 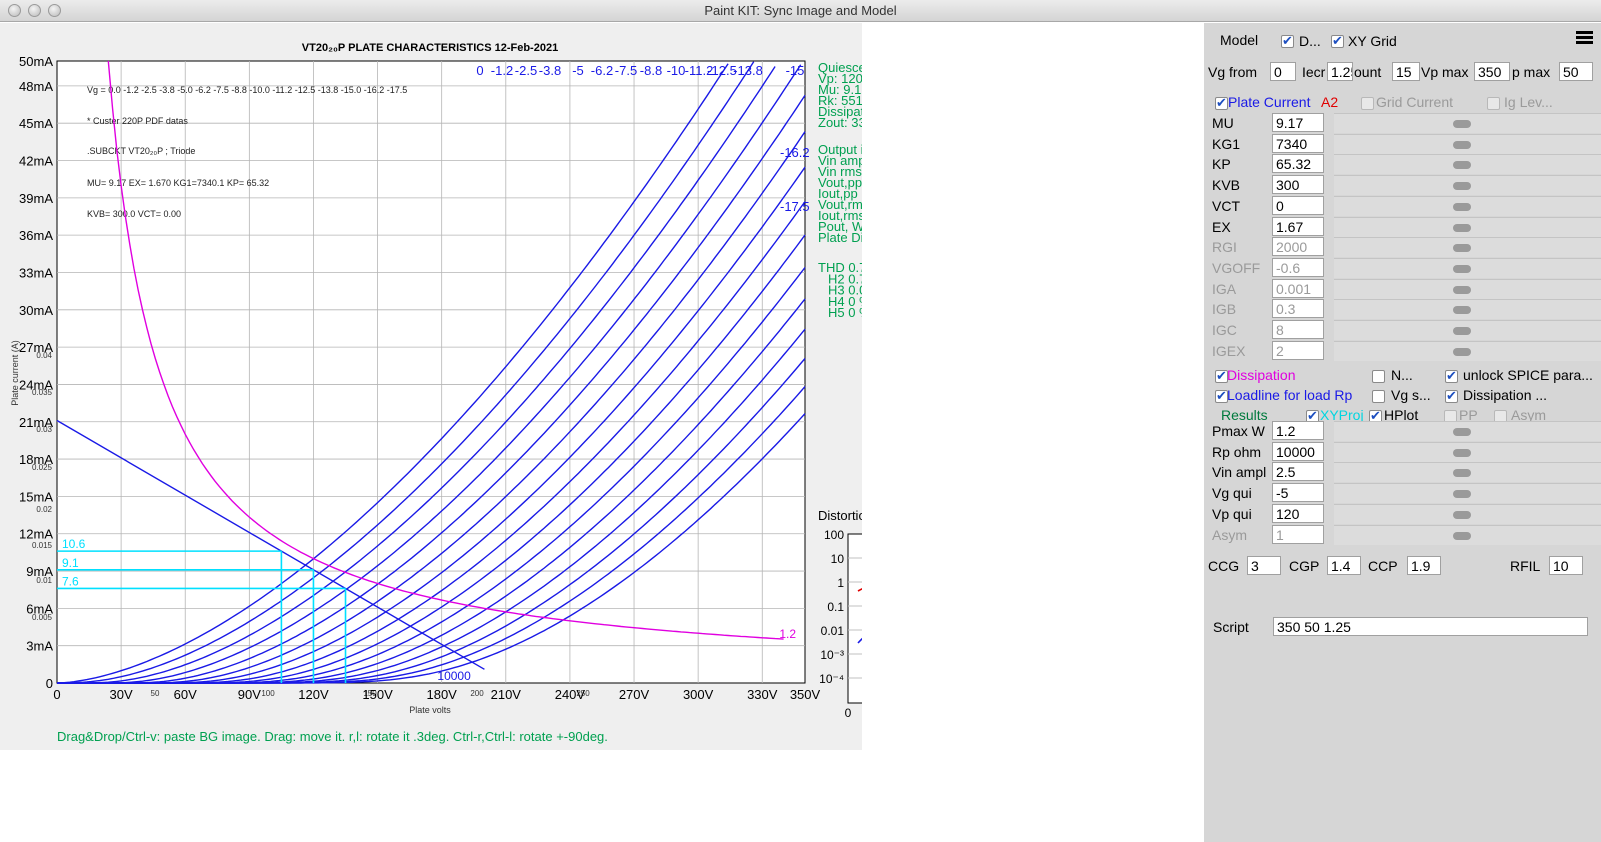 What do you see at coordinates (1298, 493) in the screenshot?
I see `result-input-vg-qui: -5` at bounding box center [1298, 493].